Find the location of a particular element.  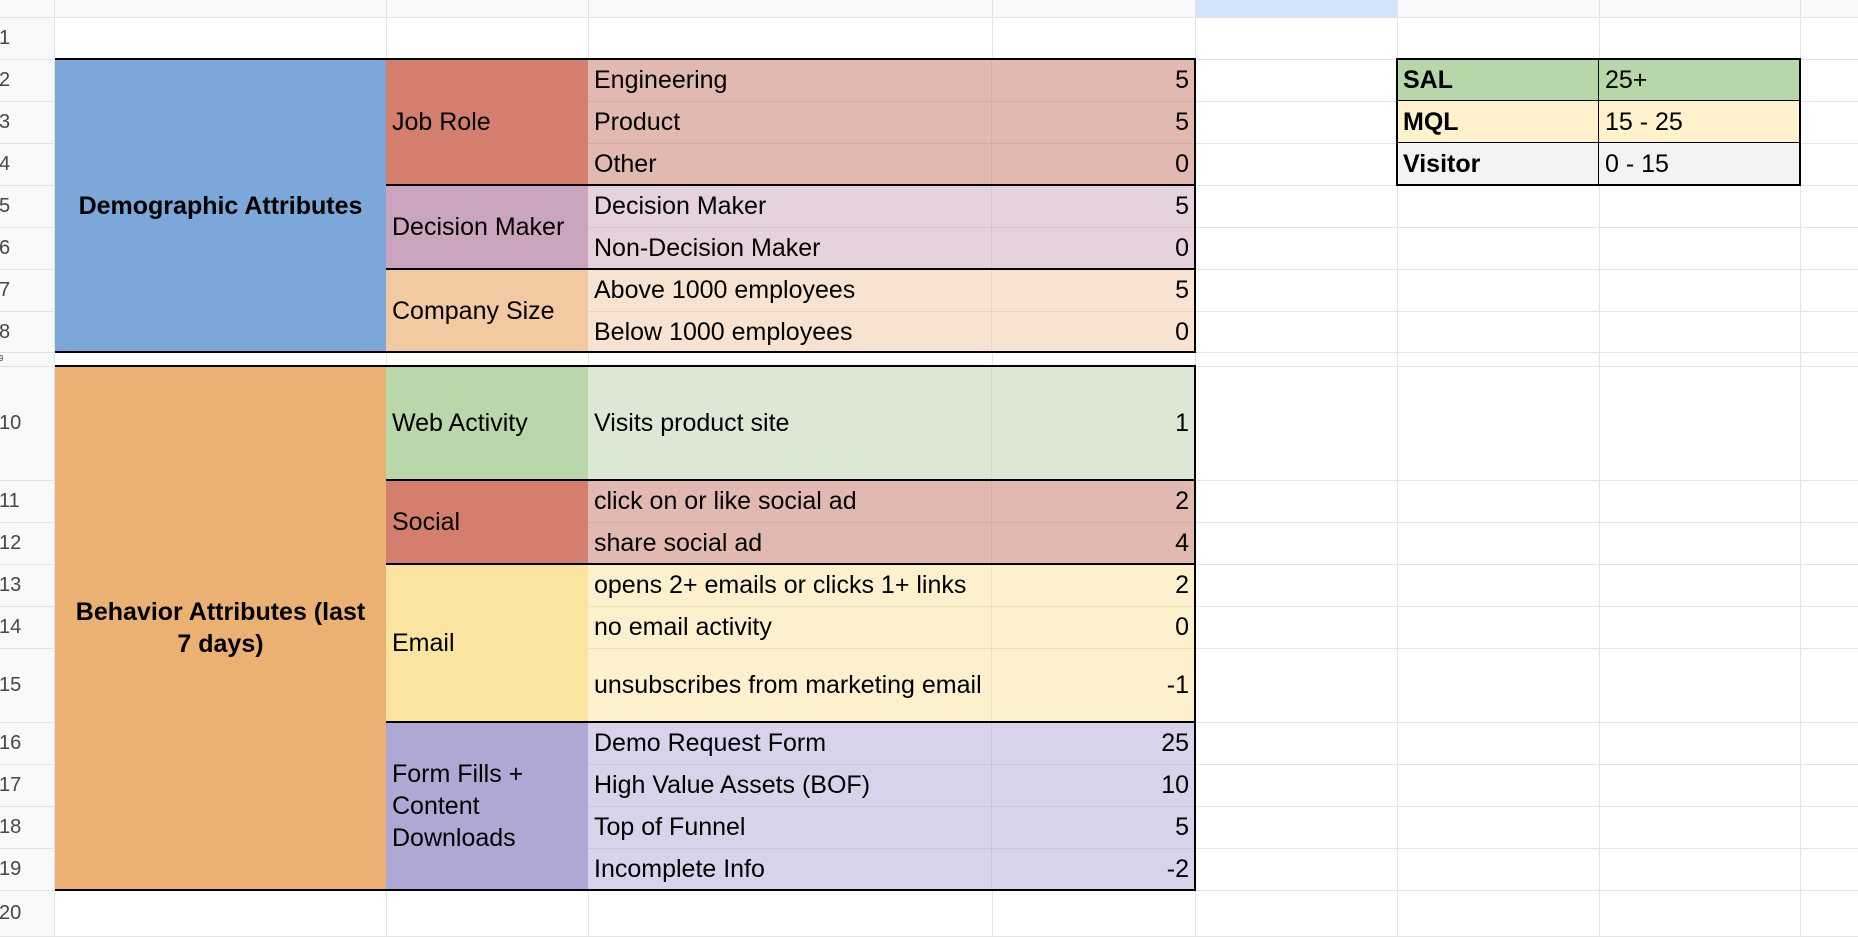

row-number: 14 is located at coordinates (27, 627).